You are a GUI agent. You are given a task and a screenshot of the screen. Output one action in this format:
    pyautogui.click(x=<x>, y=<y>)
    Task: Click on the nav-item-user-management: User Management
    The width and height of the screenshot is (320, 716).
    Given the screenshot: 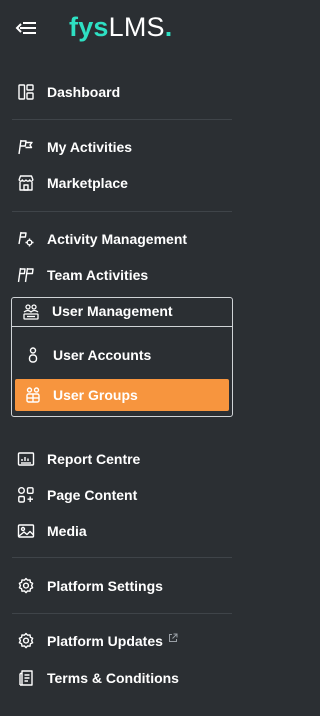 What is the action you would take?
    pyautogui.click(x=122, y=312)
    